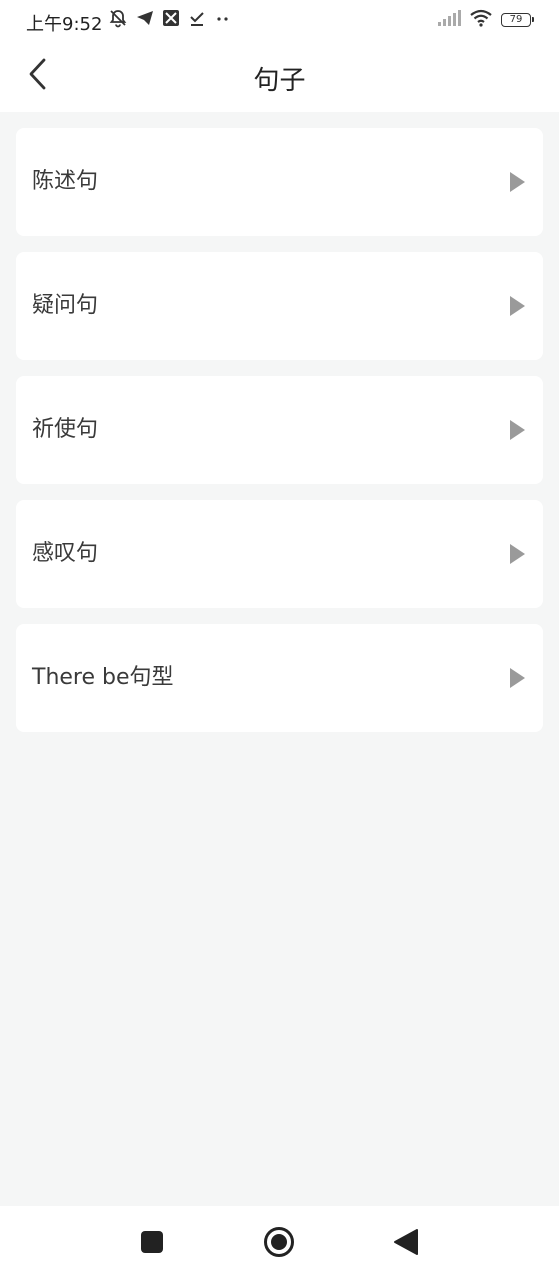 This screenshot has width=559, height=1280. What do you see at coordinates (279, 182) in the screenshot?
I see `list-item-declarative: 陈述句` at bounding box center [279, 182].